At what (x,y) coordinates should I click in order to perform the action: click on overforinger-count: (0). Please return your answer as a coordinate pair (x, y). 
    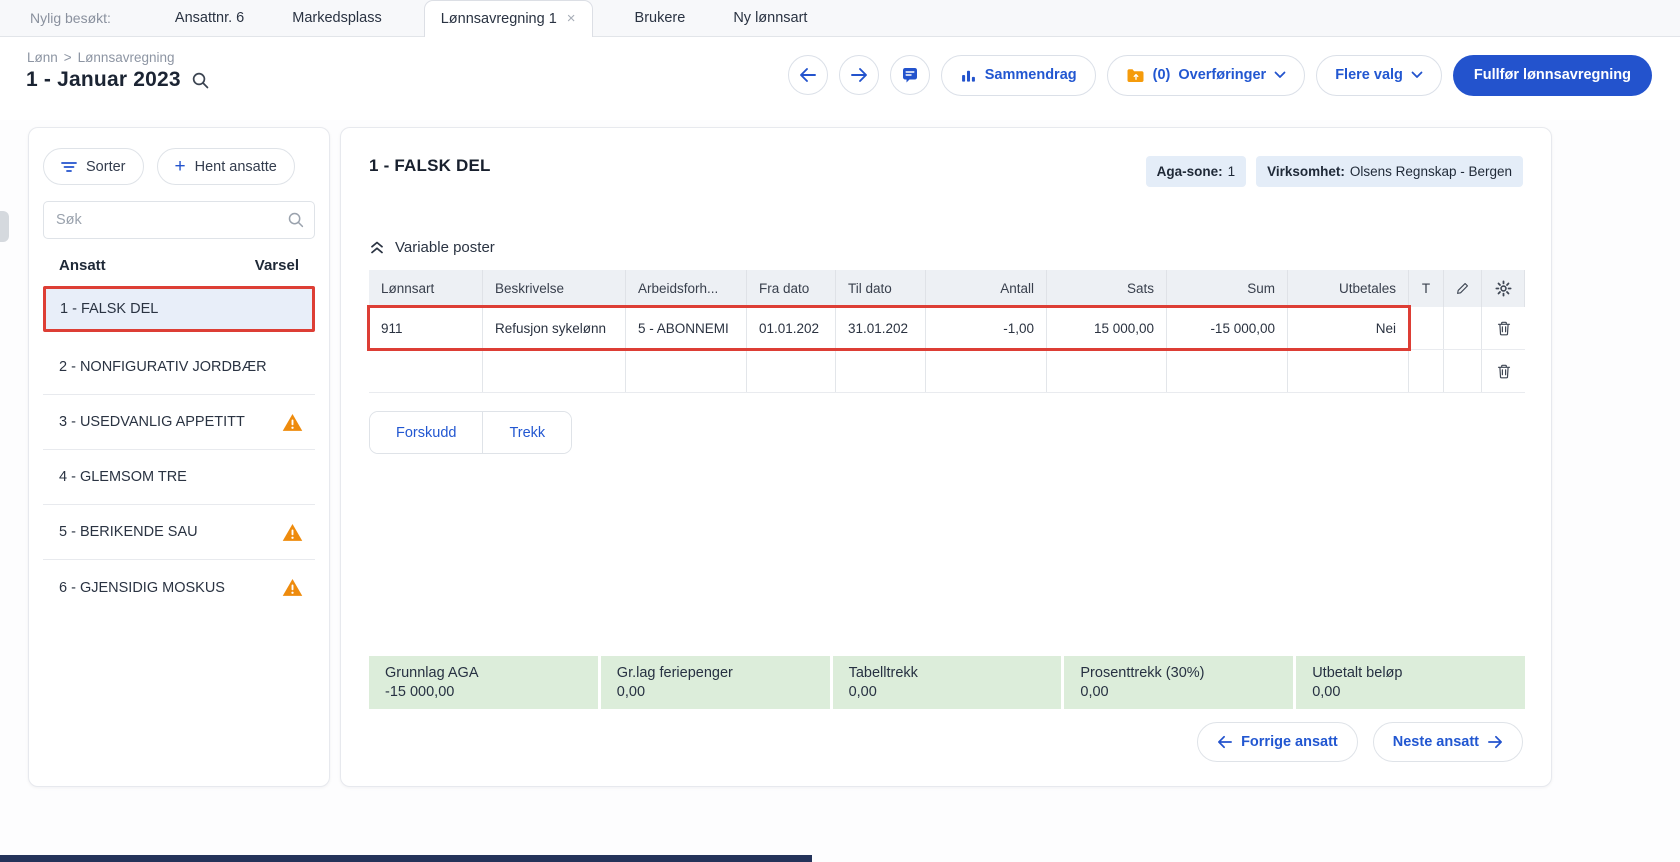
    Looking at the image, I should click on (1161, 75).